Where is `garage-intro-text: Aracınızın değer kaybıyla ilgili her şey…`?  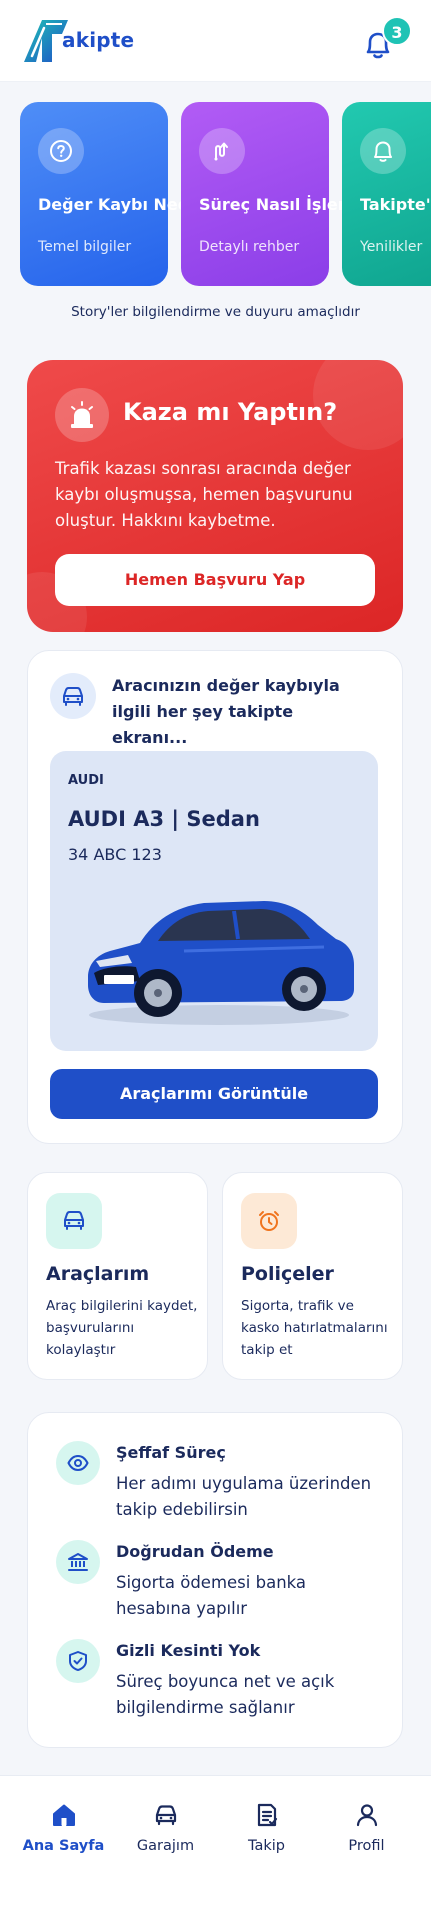 garage-intro-text: Aracınızın değer kaybıyla ilgili her şey… is located at coordinates (226, 711).